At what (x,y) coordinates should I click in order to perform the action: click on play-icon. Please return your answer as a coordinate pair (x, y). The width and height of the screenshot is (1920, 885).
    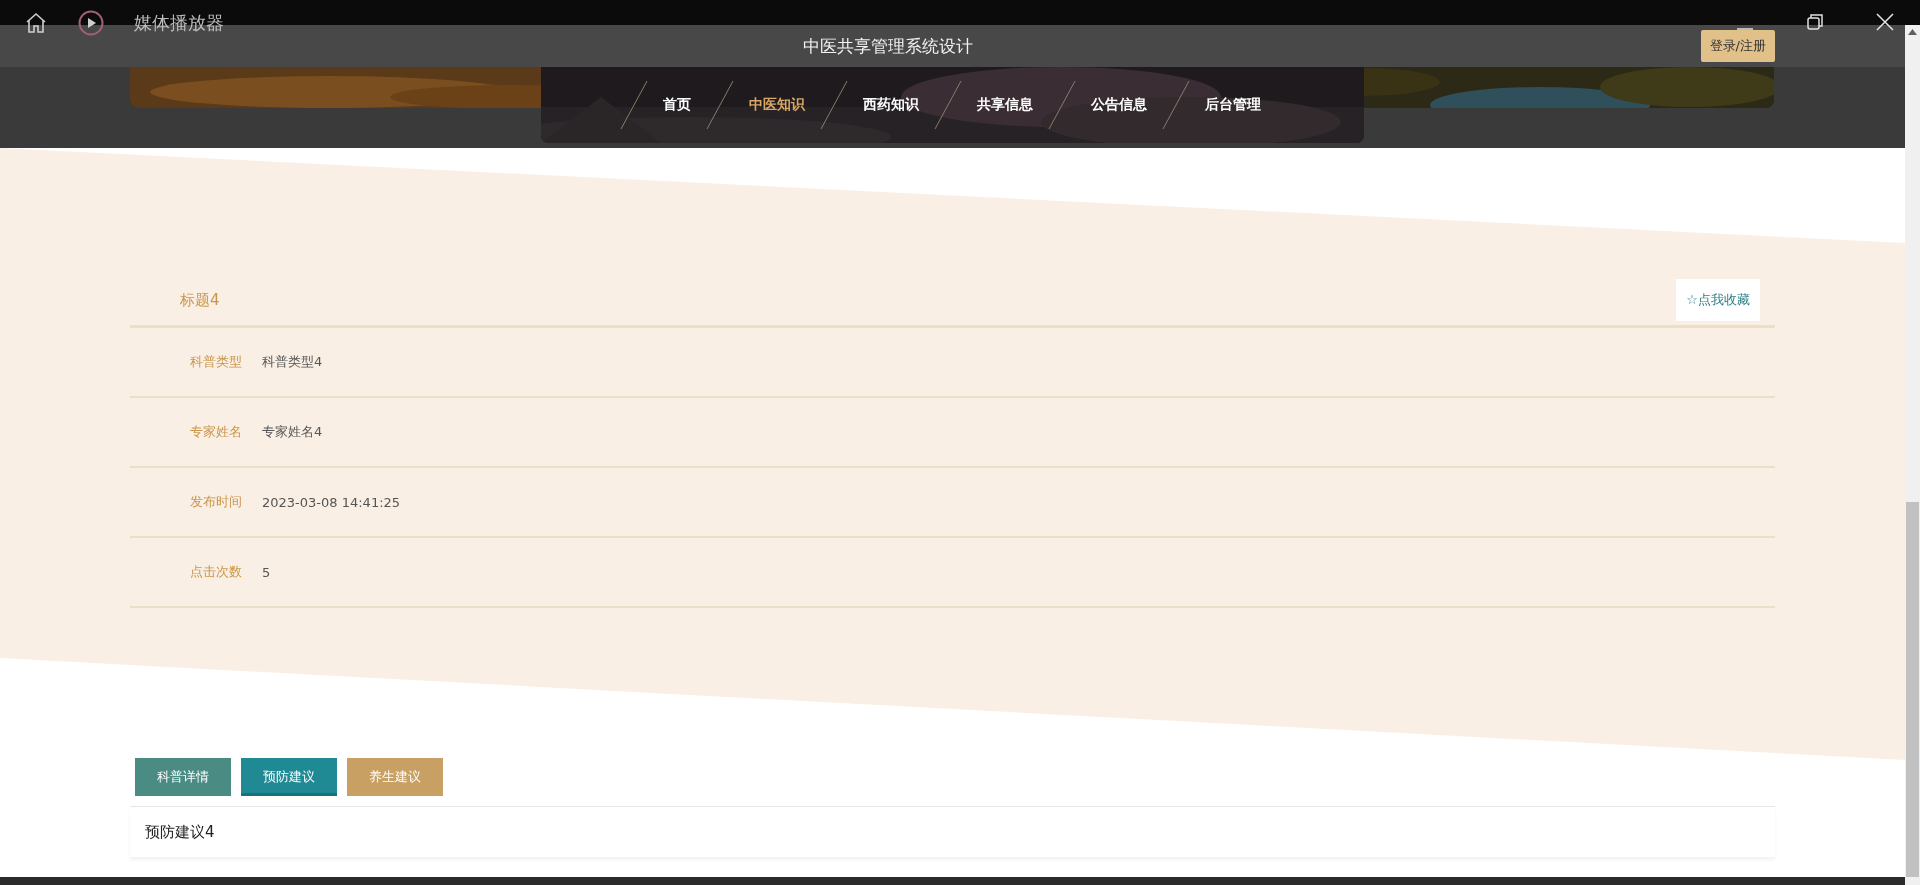
    Looking at the image, I should click on (91, 23).